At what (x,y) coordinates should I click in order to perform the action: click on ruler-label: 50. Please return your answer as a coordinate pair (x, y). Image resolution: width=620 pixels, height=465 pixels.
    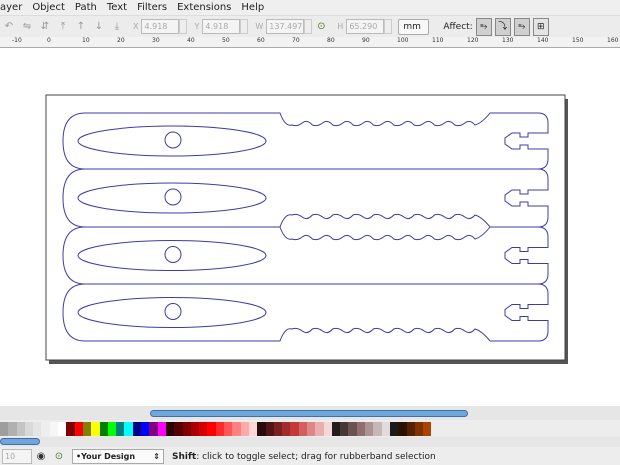
    Looking at the image, I should click on (226, 40).